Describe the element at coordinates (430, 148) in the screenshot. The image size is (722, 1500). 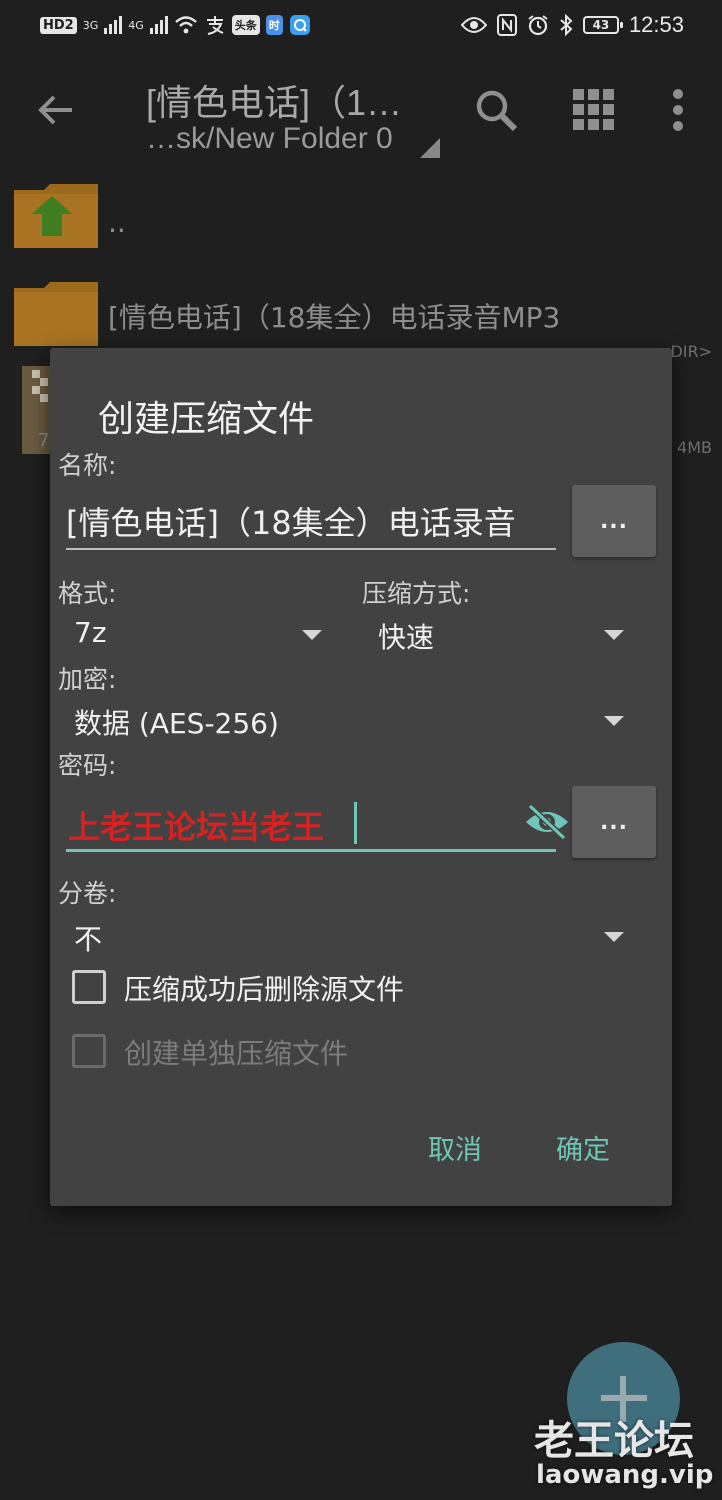
I see `path-dropdown-icon` at that location.